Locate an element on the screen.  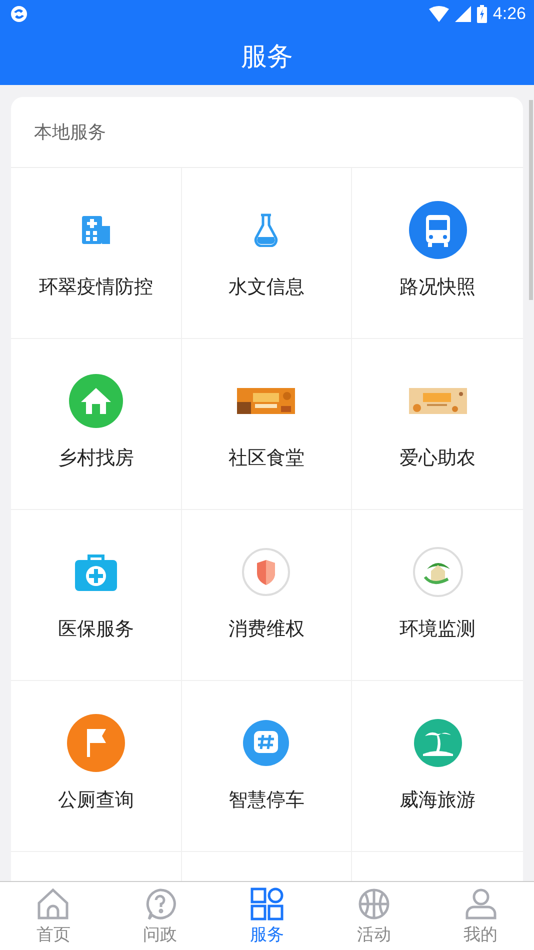
service-item: 路况快照 is located at coordinates (437, 253).